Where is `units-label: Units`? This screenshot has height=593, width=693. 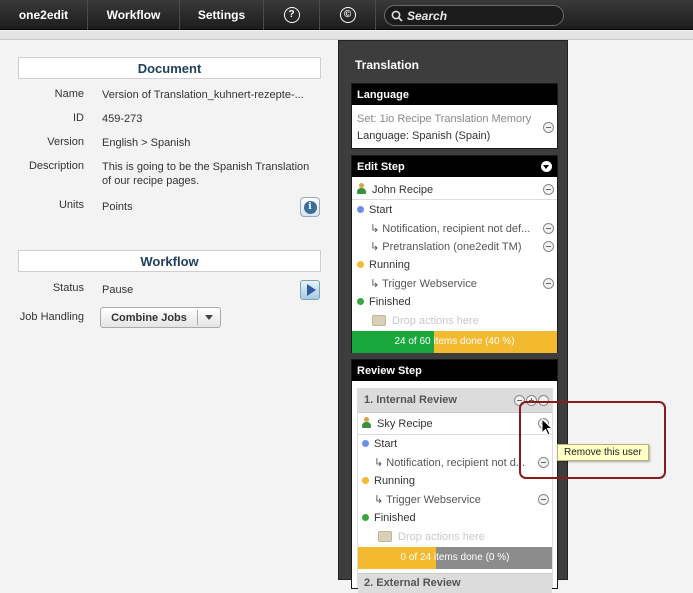
units-label: Units is located at coordinates (71, 205).